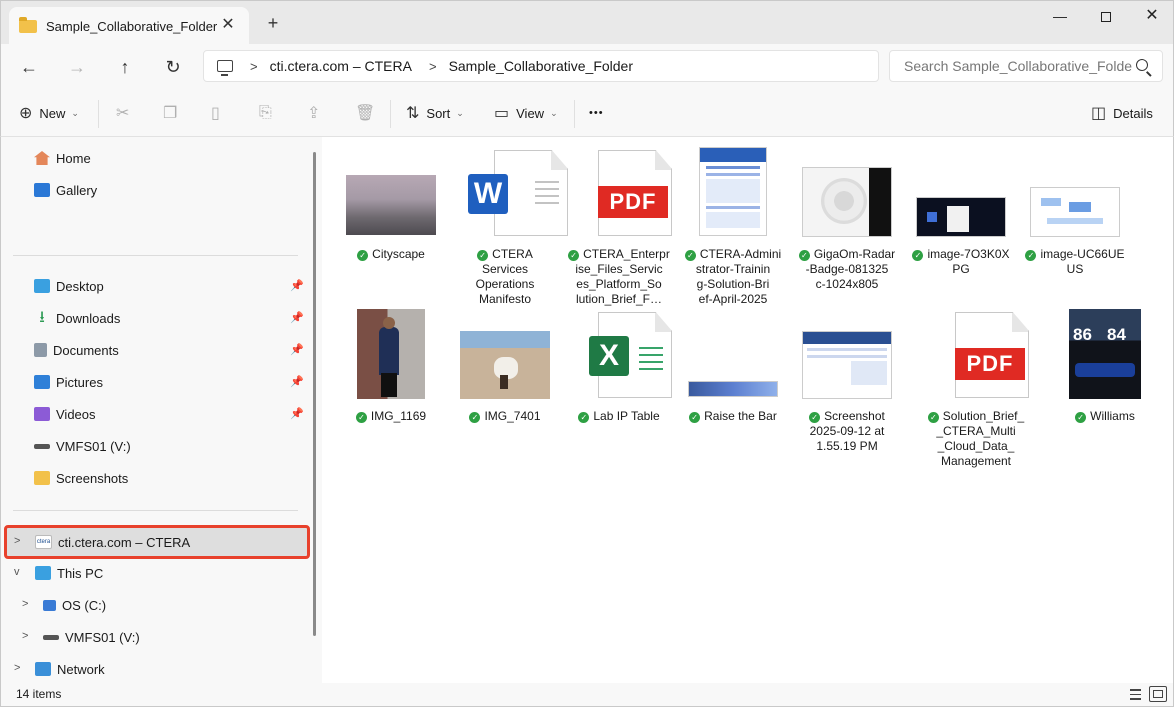 The height and width of the screenshot is (707, 1174). What do you see at coordinates (1142, 65) in the screenshot?
I see `search-icon` at bounding box center [1142, 65].